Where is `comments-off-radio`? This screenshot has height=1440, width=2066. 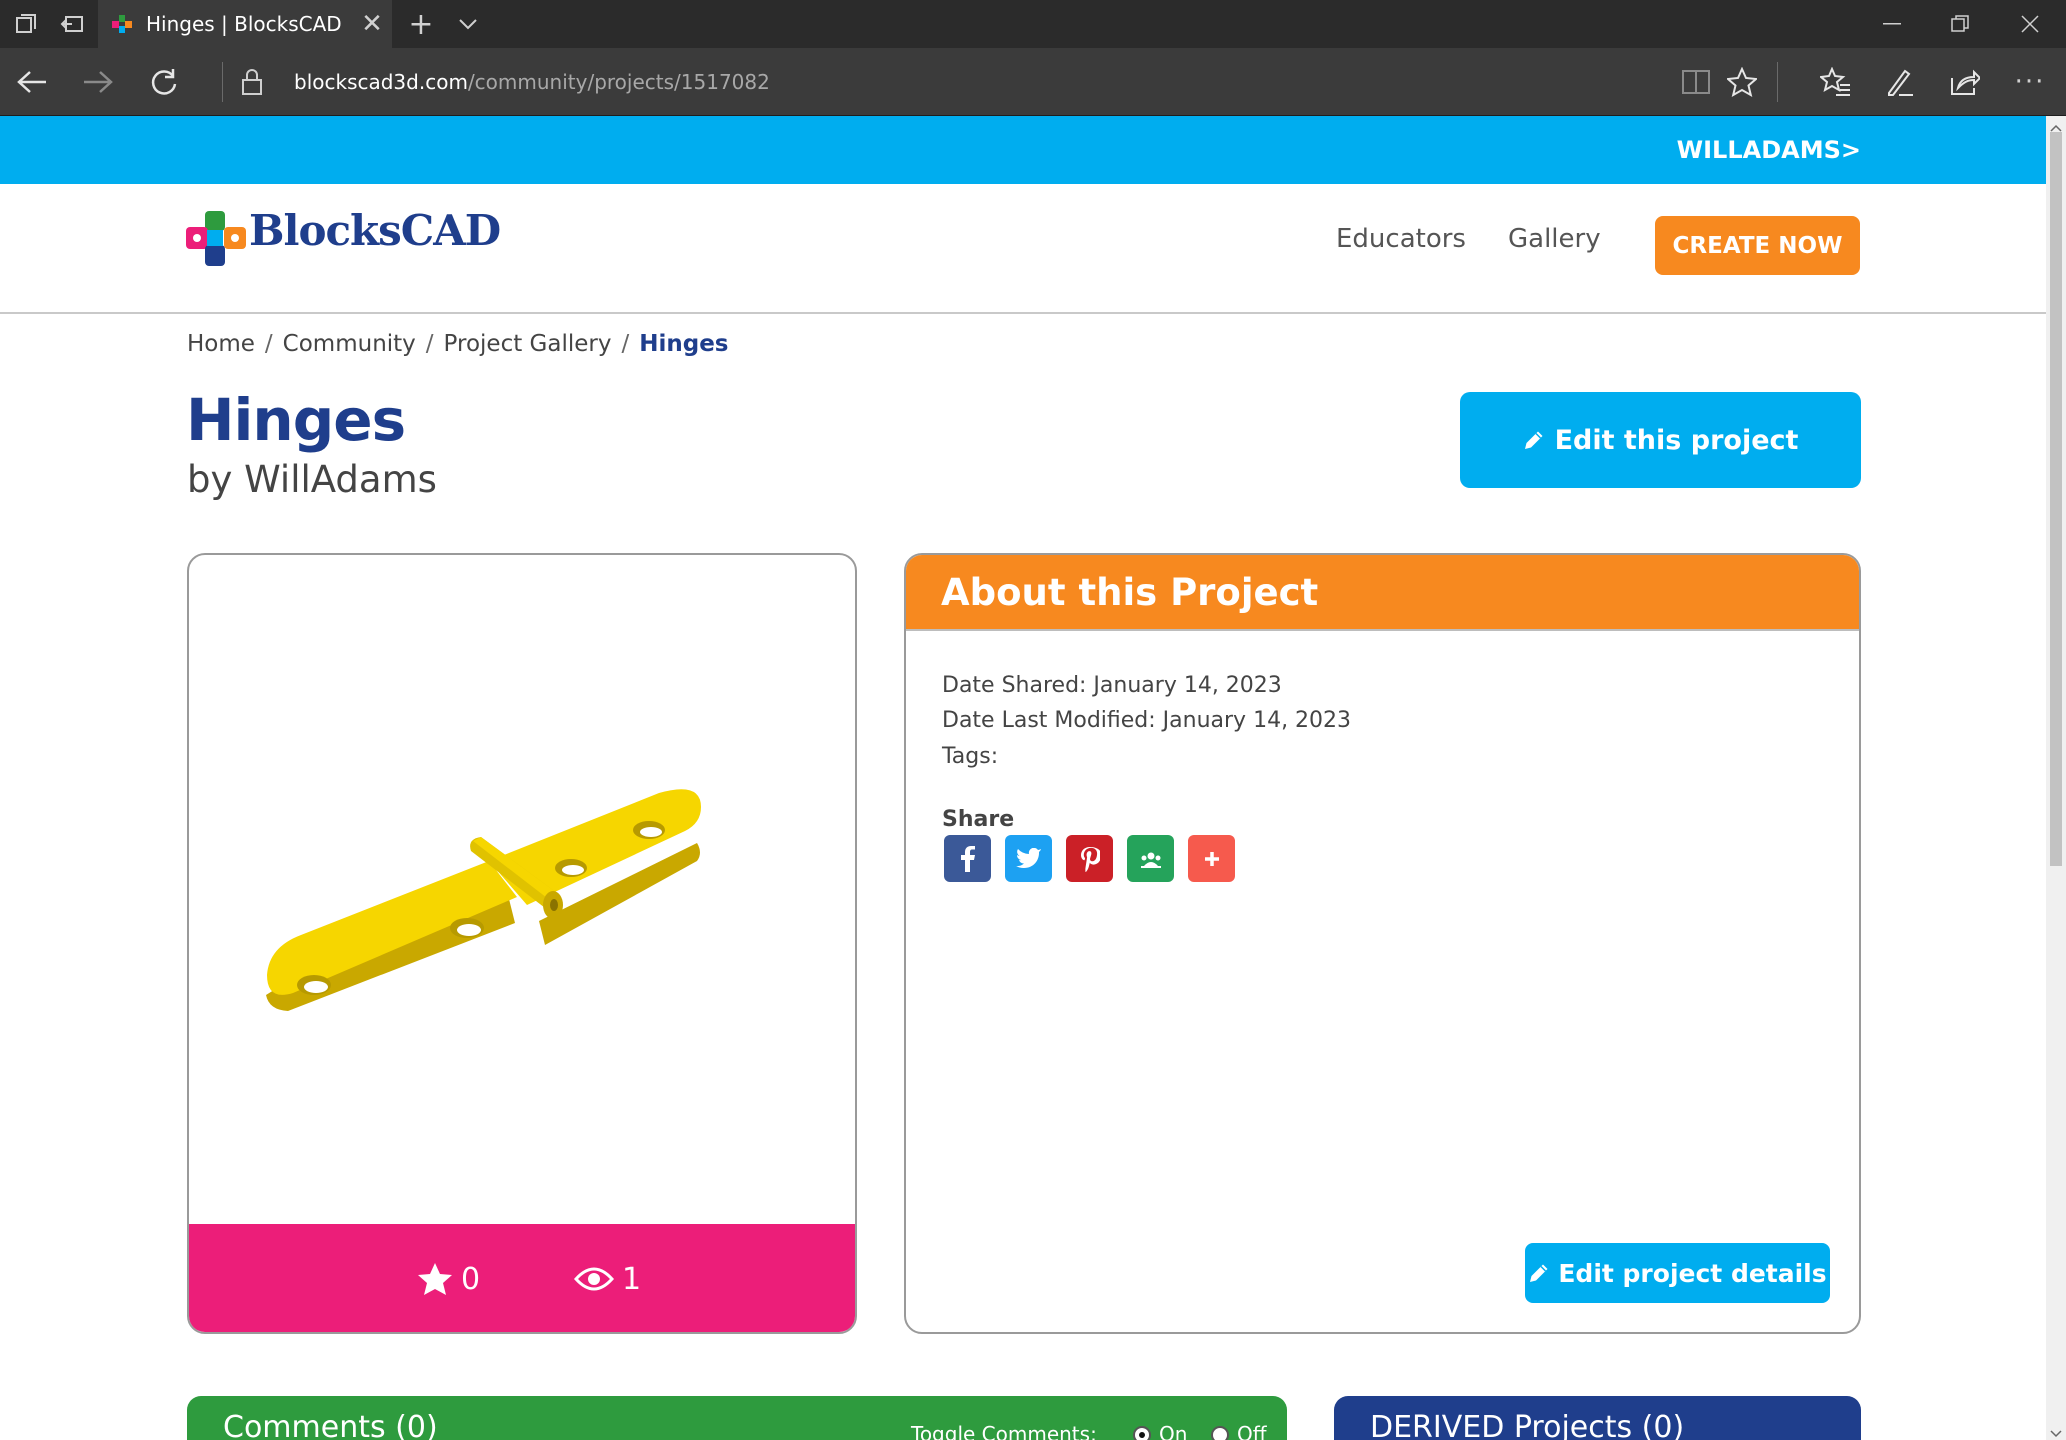
comments-off-radio is located at coordinates (1220, 1433).